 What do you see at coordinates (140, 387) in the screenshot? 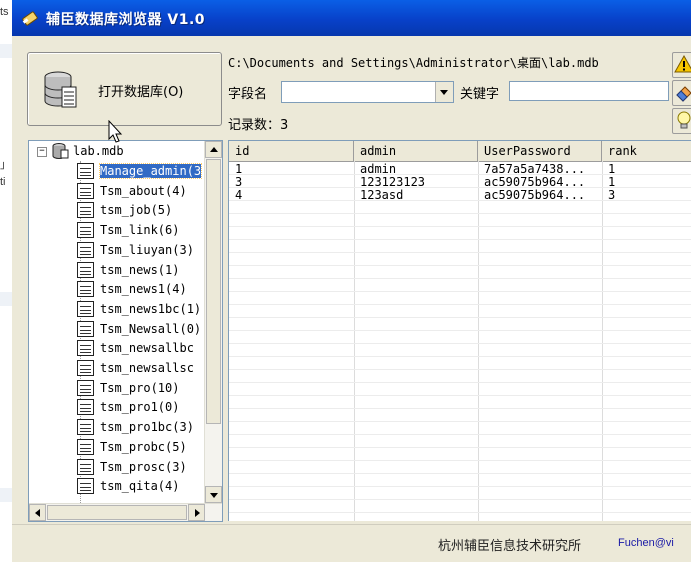
I see `tree-item-label: Tsm_pro(10)` at bounding box center [140, 387].